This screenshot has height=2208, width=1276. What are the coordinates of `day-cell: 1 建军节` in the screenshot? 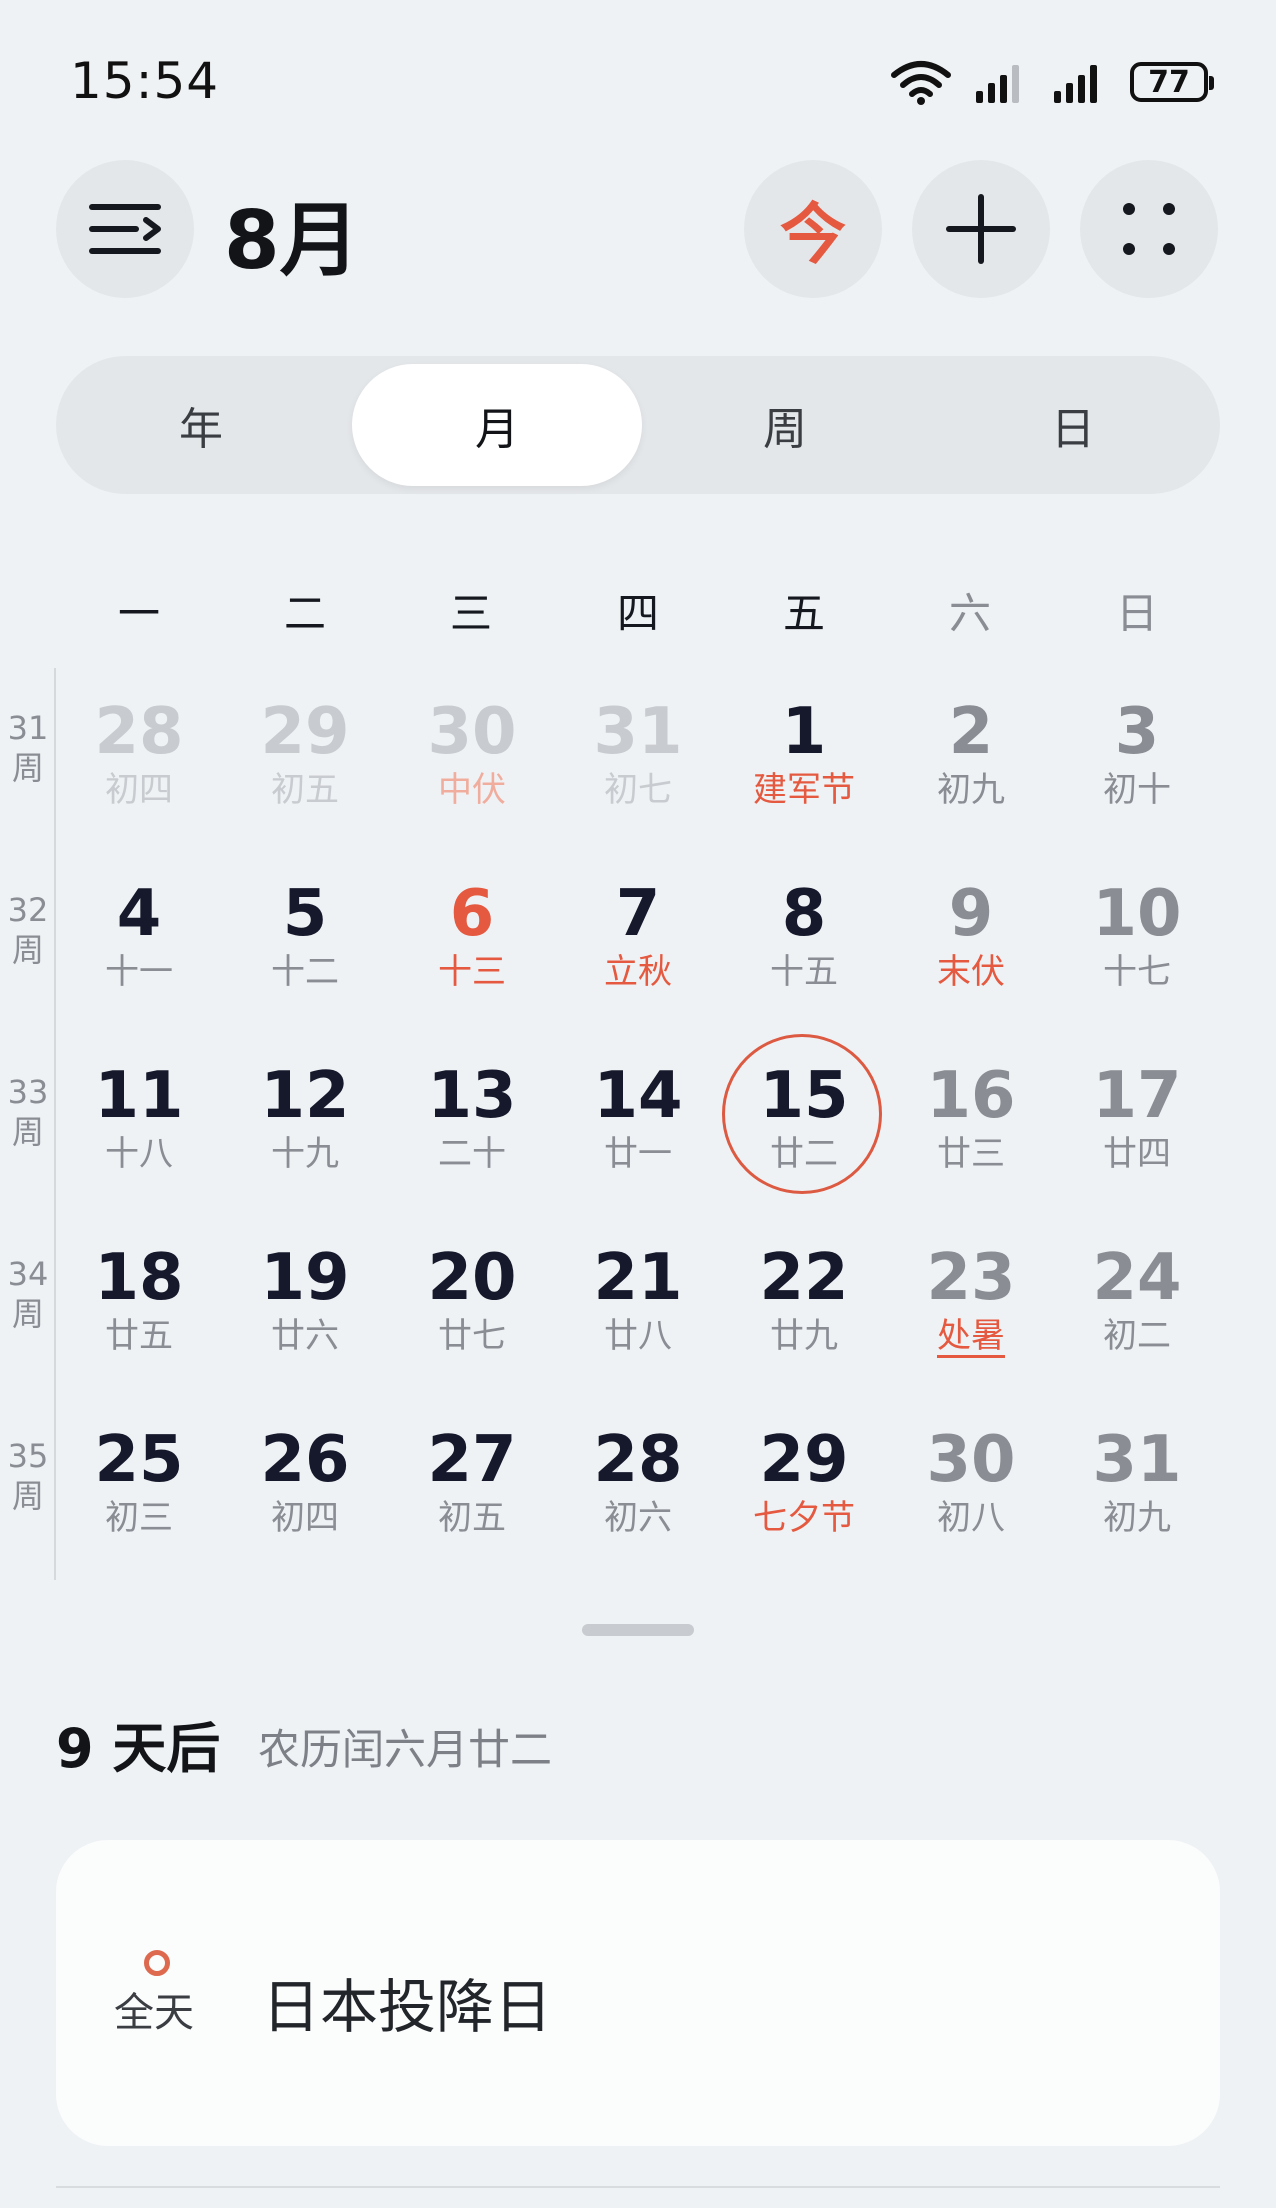 It's located at (804, 761).